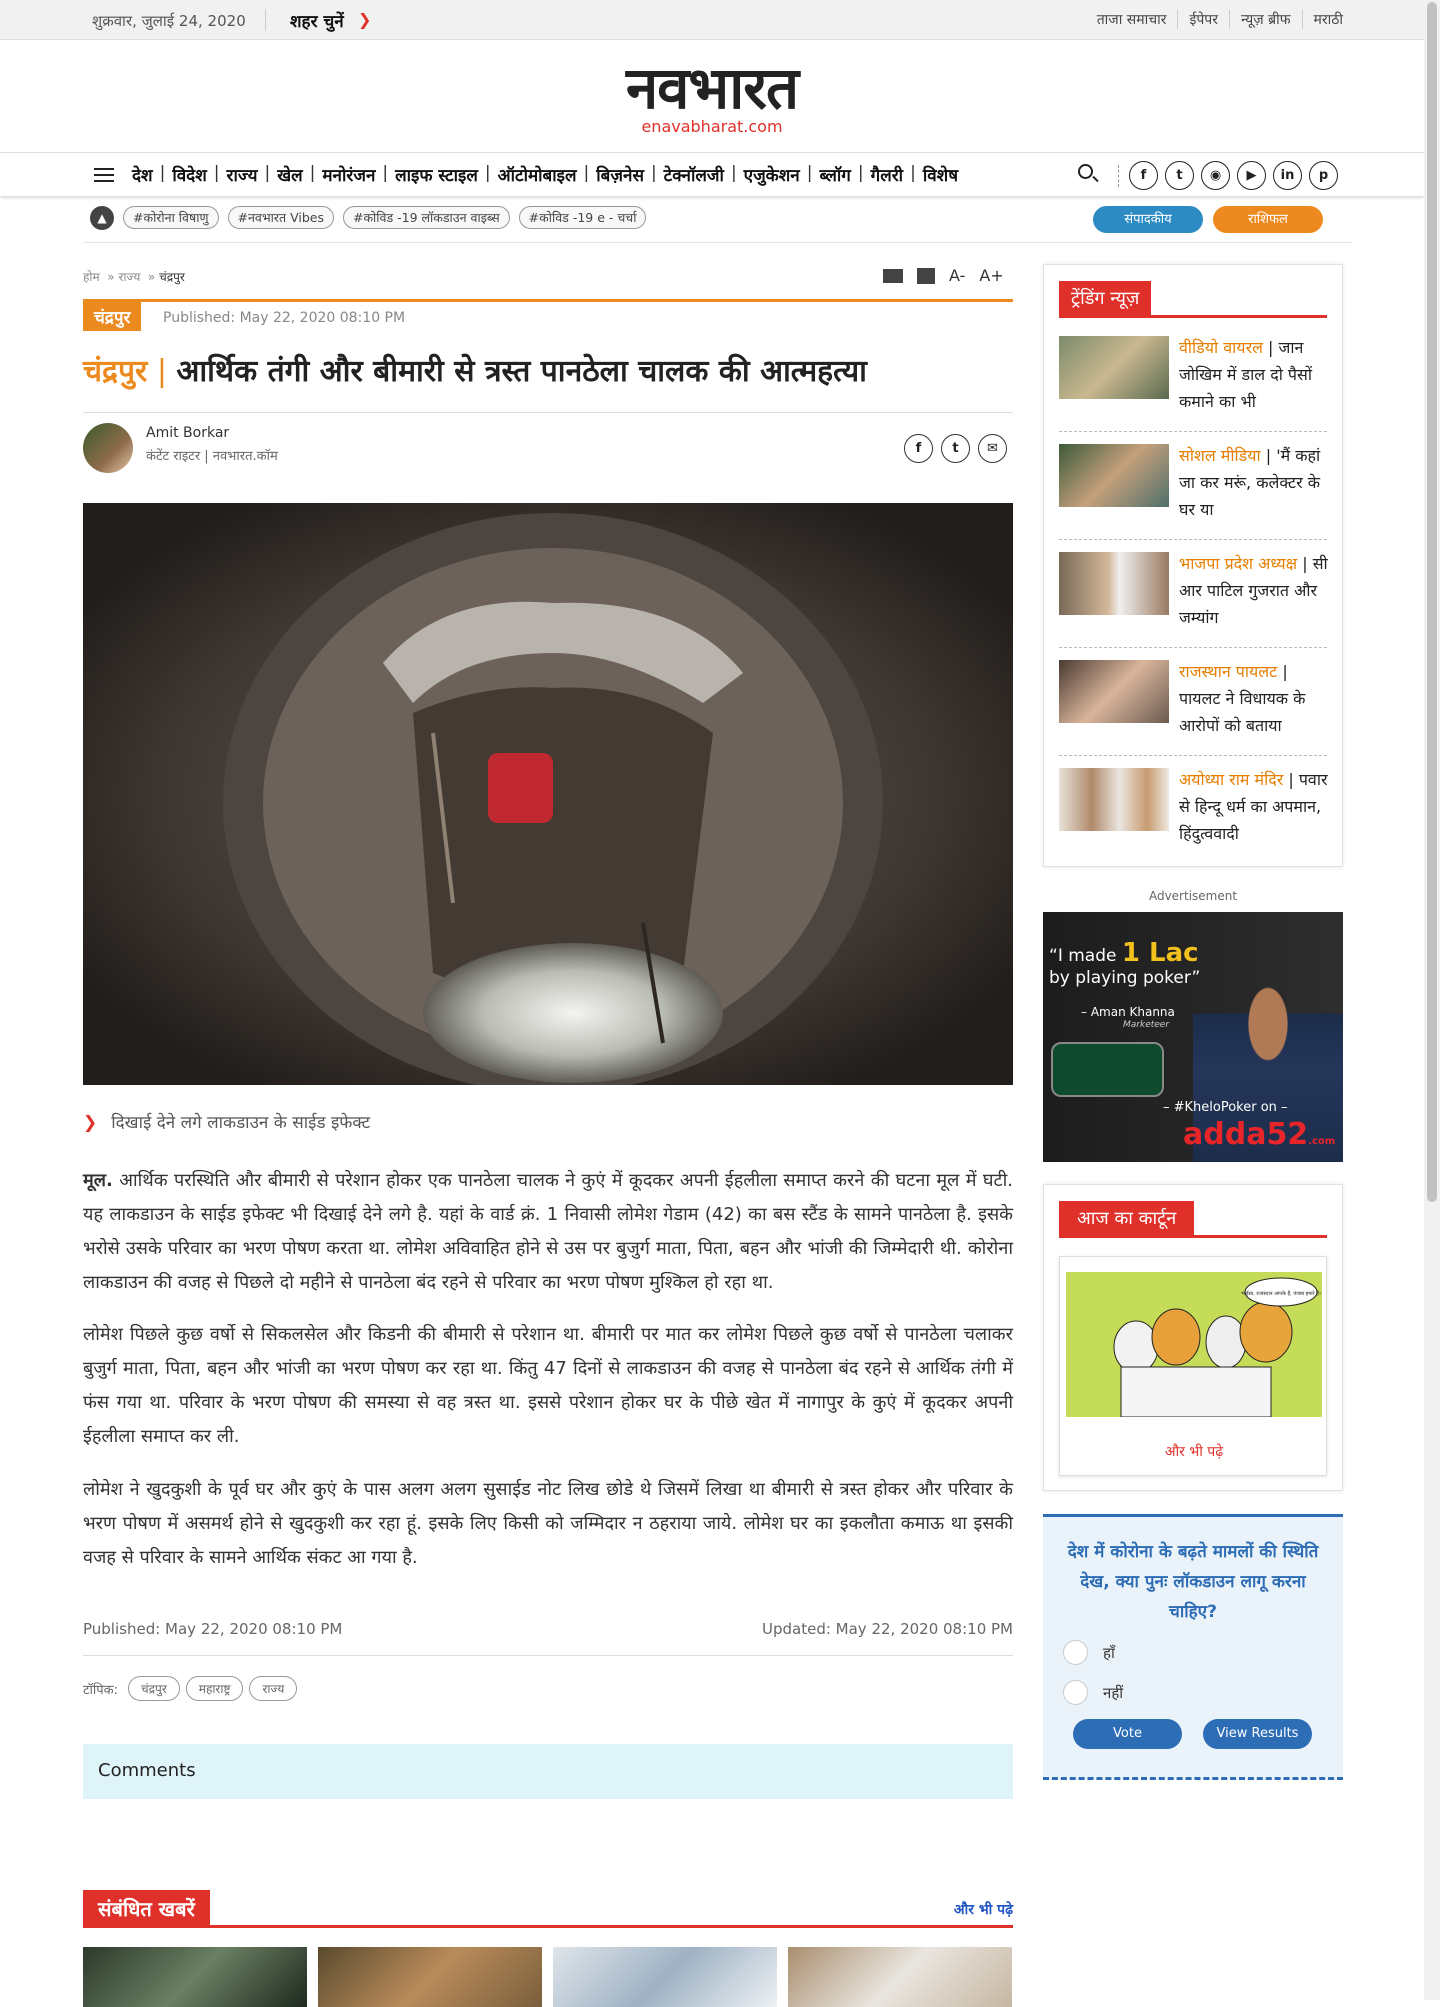 This screenshot has width=1440, height=2007. Describe the element at coordinates (548, 1655) in the screenshot. I see `divider` at that location.